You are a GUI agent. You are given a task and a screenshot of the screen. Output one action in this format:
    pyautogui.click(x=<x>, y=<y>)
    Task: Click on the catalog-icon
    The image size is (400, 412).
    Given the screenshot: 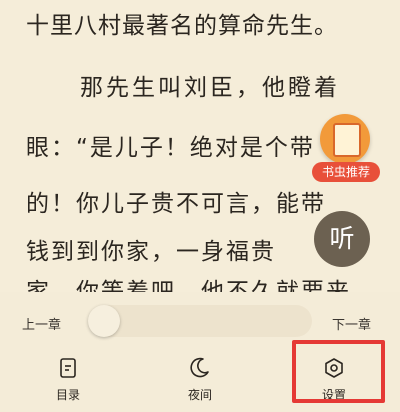 What is the action you would take?
    pyautogui.click(x=68, y=368)
    